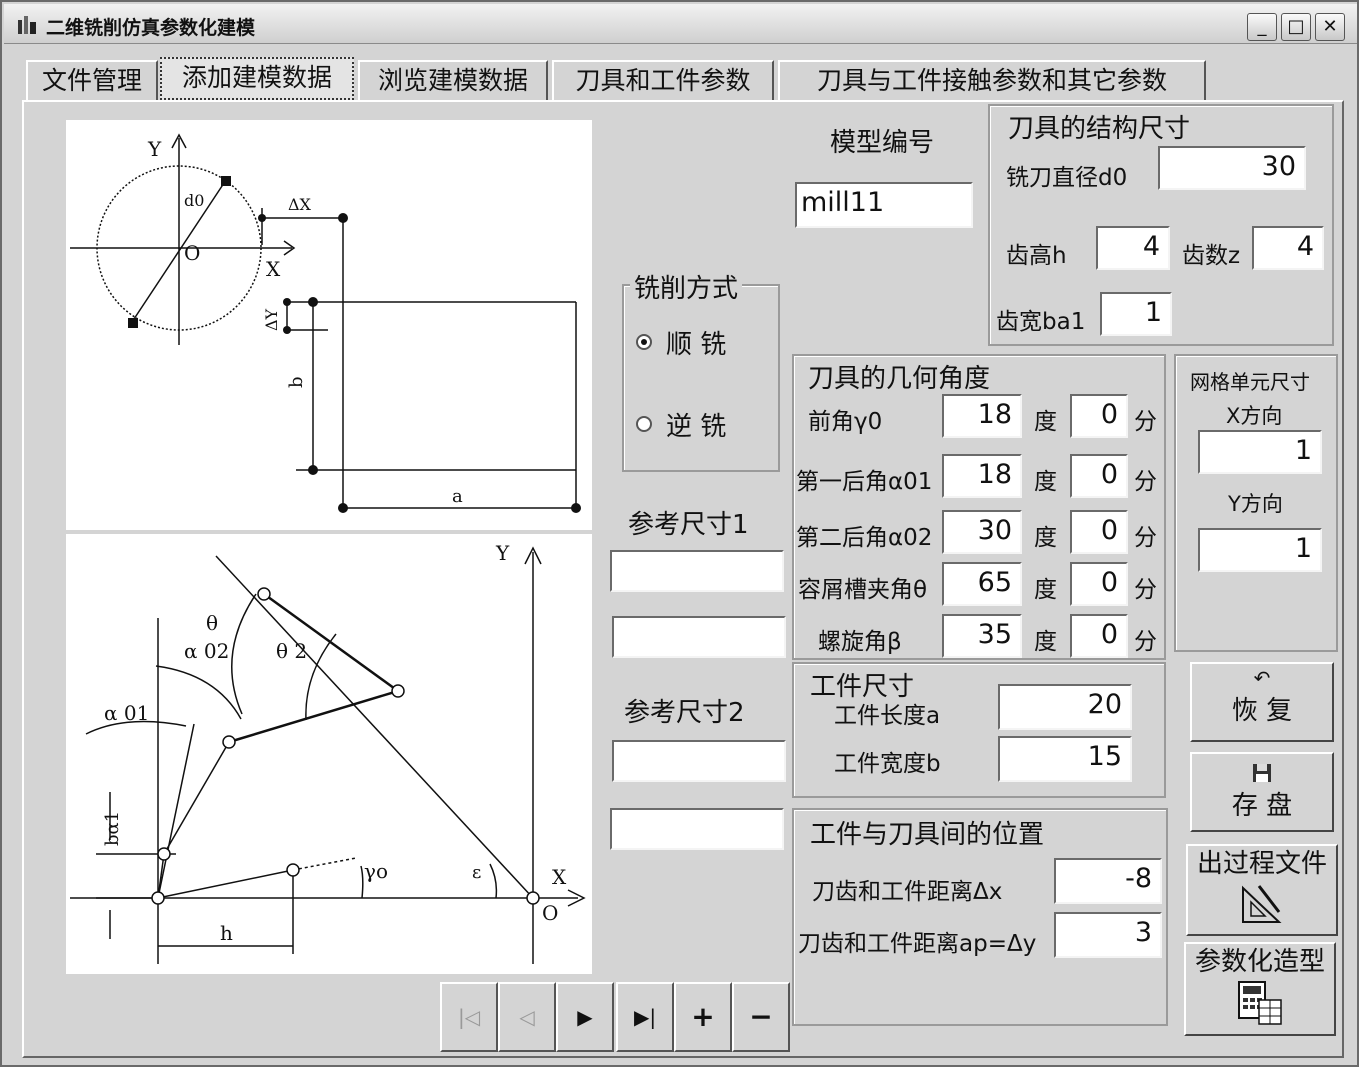 This screenshot has height=1067, width=1359. What do you see at coordinates (271, 319) in the screenshot?
I see `diagram1-dy-label: ΔY` at bounding box center [271, 319].